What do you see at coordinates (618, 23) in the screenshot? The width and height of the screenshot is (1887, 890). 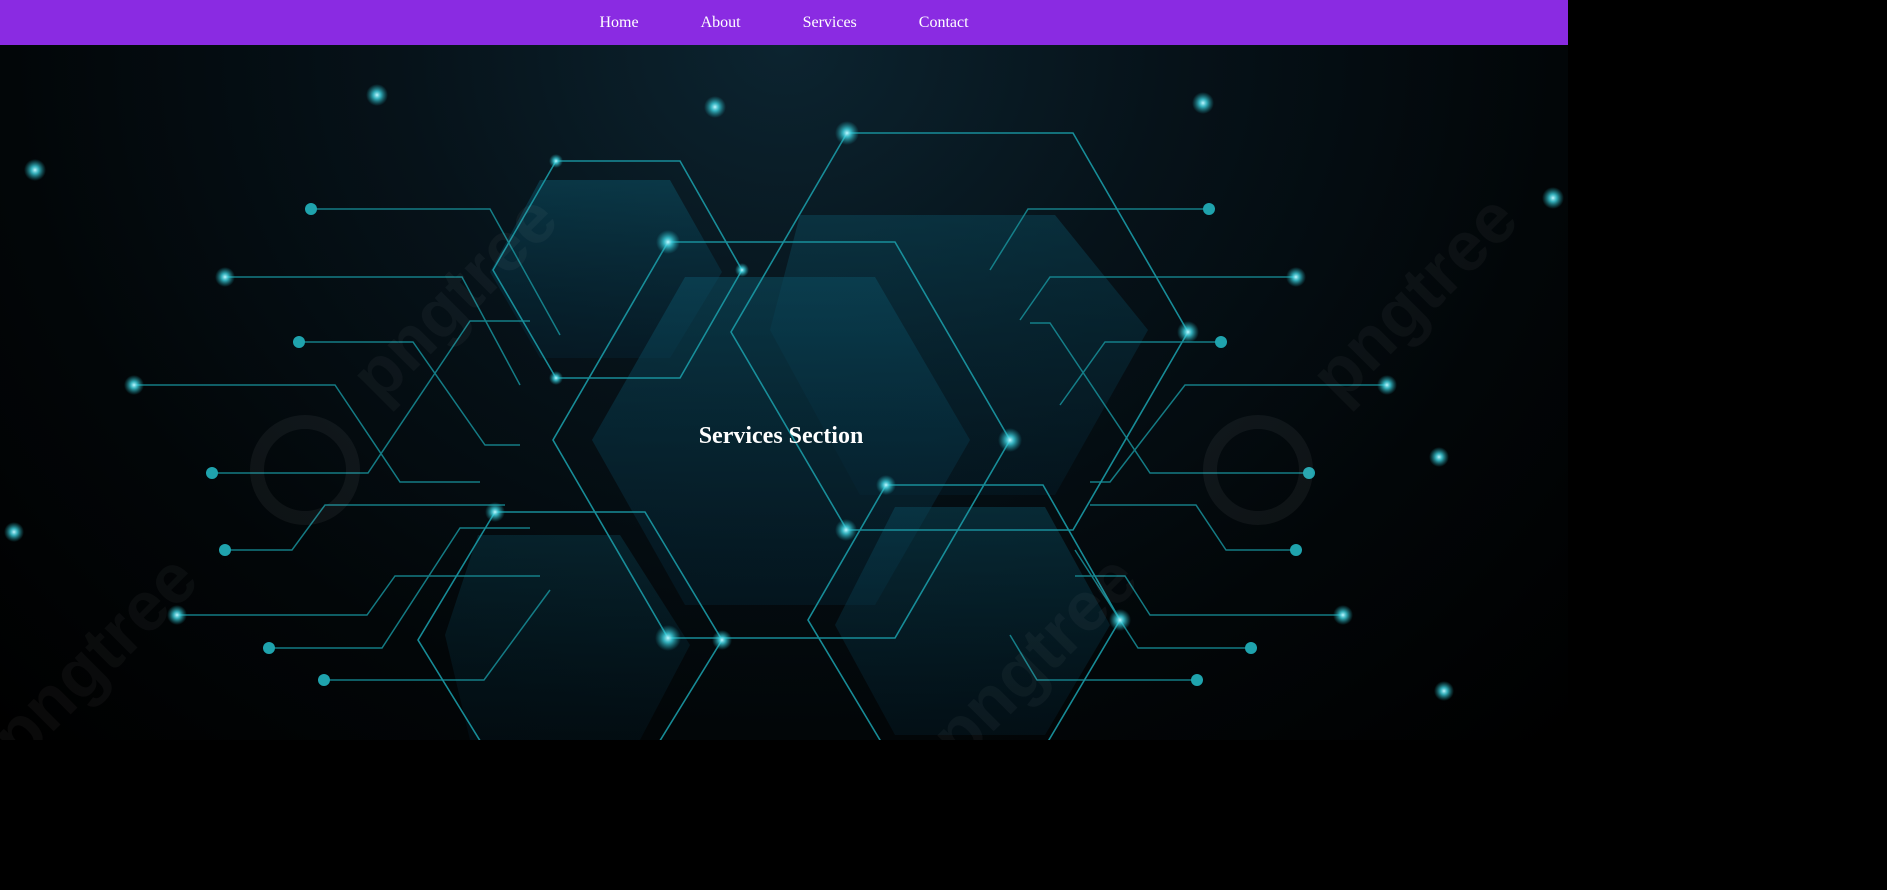 I see `nav-link-home: Home` at bounding box center [618, 23].